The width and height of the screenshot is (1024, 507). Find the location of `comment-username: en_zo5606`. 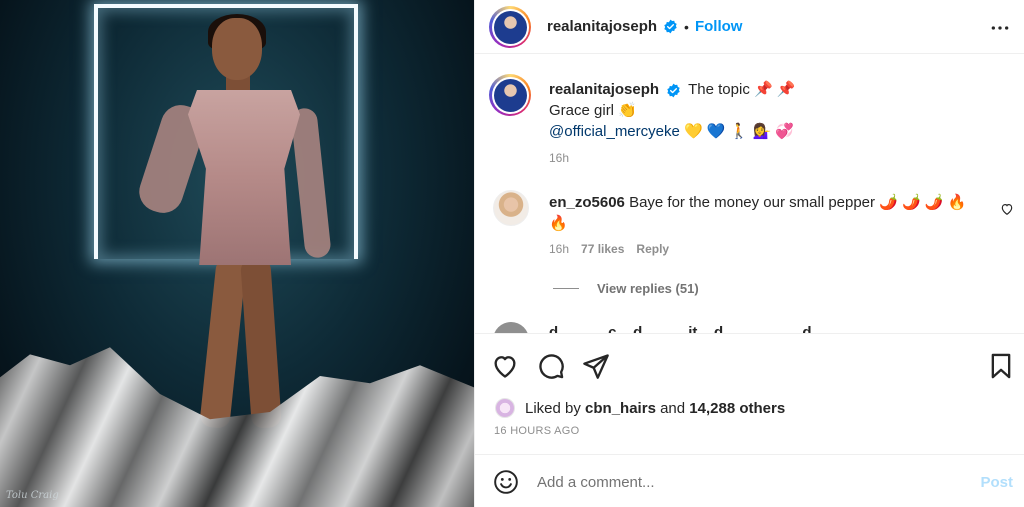

comment-username: en_zo5606 is located at coordinates (587, 202).